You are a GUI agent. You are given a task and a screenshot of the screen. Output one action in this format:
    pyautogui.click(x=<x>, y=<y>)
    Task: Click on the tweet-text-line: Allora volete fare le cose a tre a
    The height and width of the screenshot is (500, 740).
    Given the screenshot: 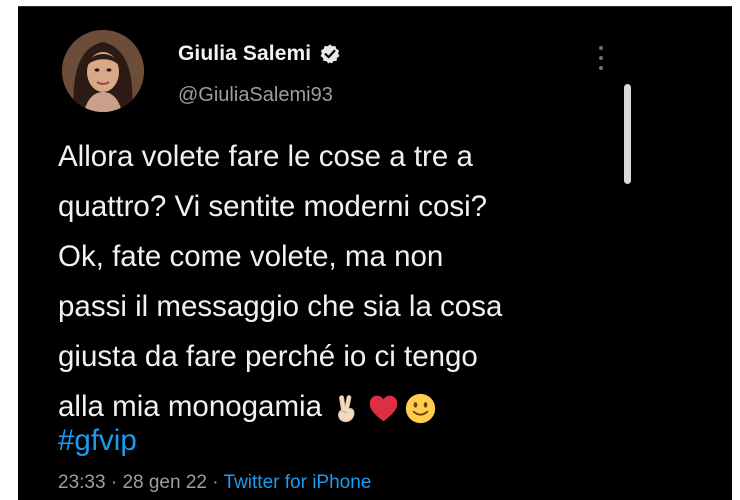 What is the action you would take?
    pyautogui.click(x=265, y=156)
    